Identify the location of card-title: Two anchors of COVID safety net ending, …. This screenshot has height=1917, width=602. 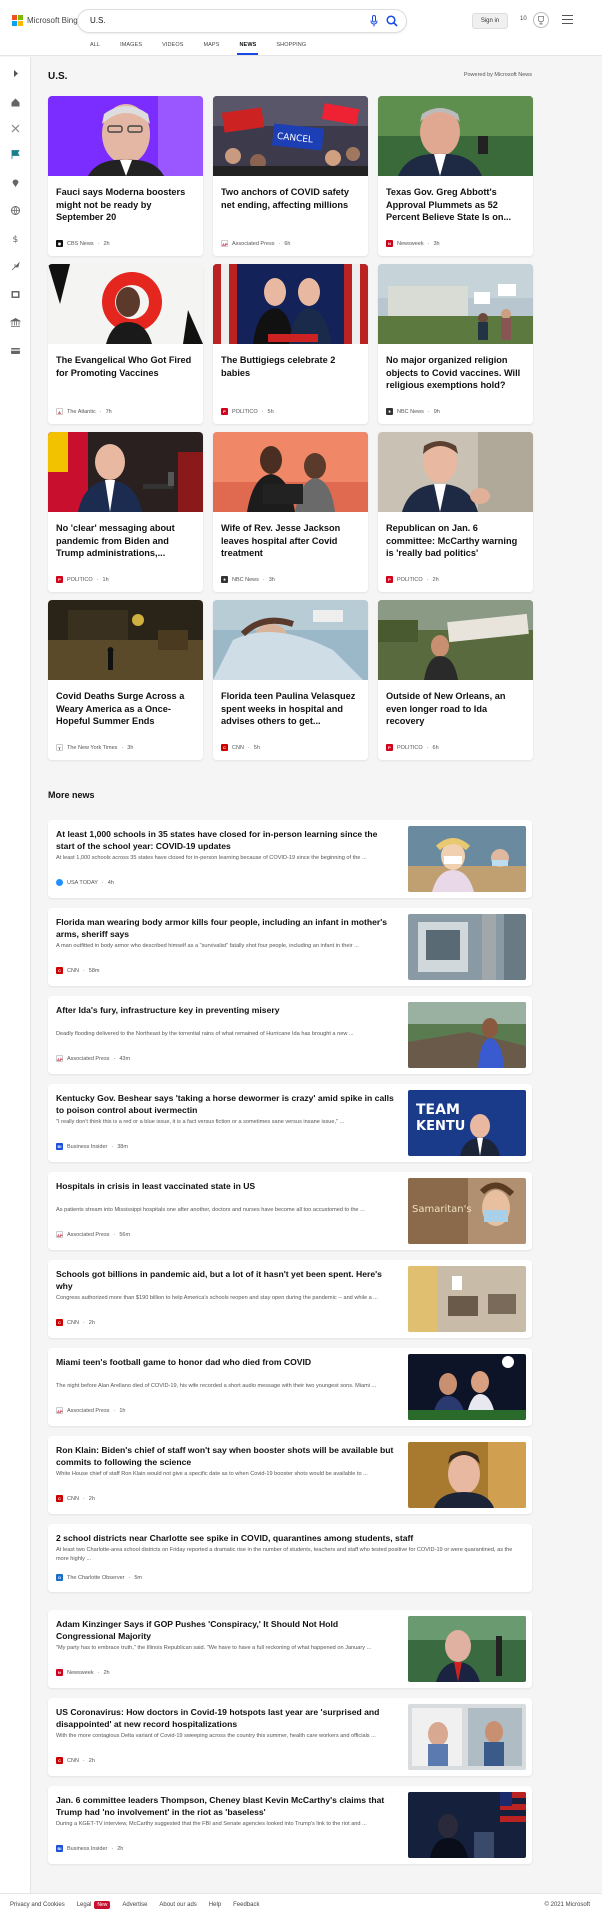
(291, 198).